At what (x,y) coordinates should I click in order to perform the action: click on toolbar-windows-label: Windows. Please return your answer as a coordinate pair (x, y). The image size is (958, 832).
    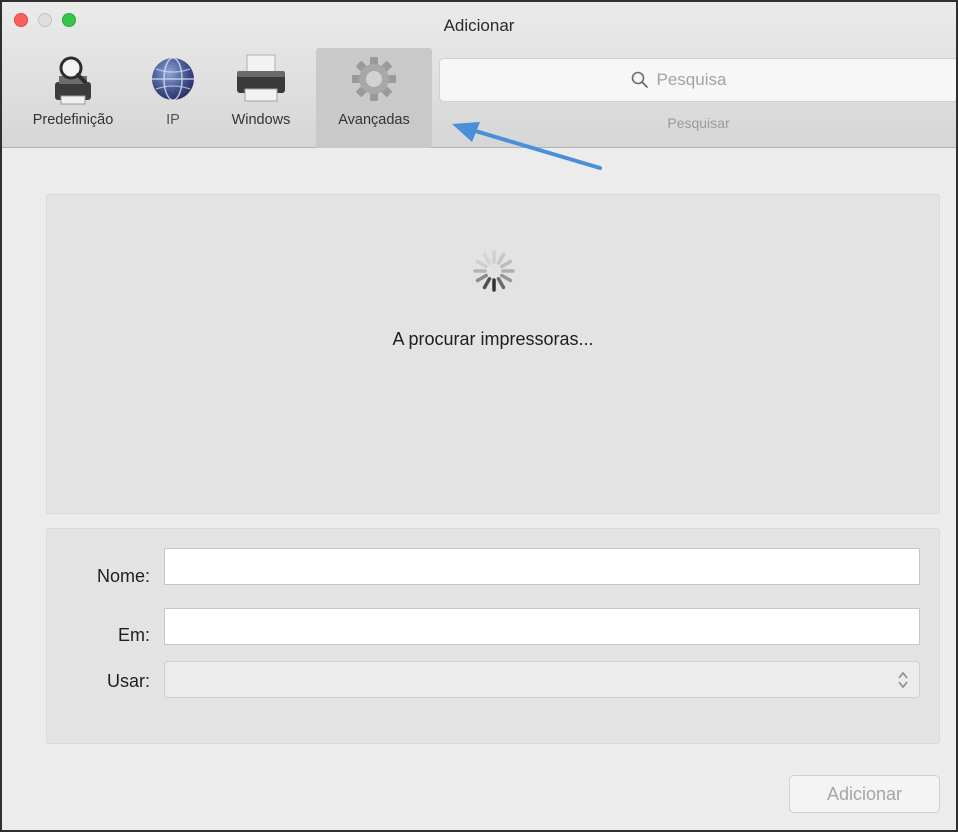
    Looking at the image, I should click on (261, 120).